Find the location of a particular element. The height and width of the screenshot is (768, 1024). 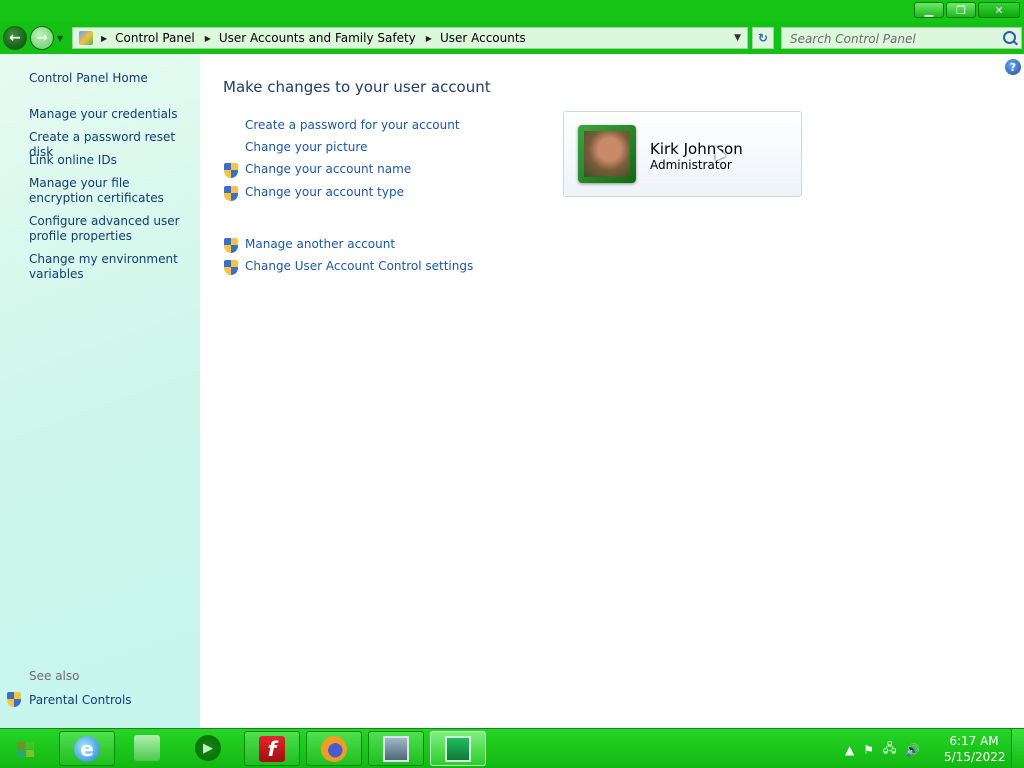

back-button: ← is located at coordinates (15, 38).